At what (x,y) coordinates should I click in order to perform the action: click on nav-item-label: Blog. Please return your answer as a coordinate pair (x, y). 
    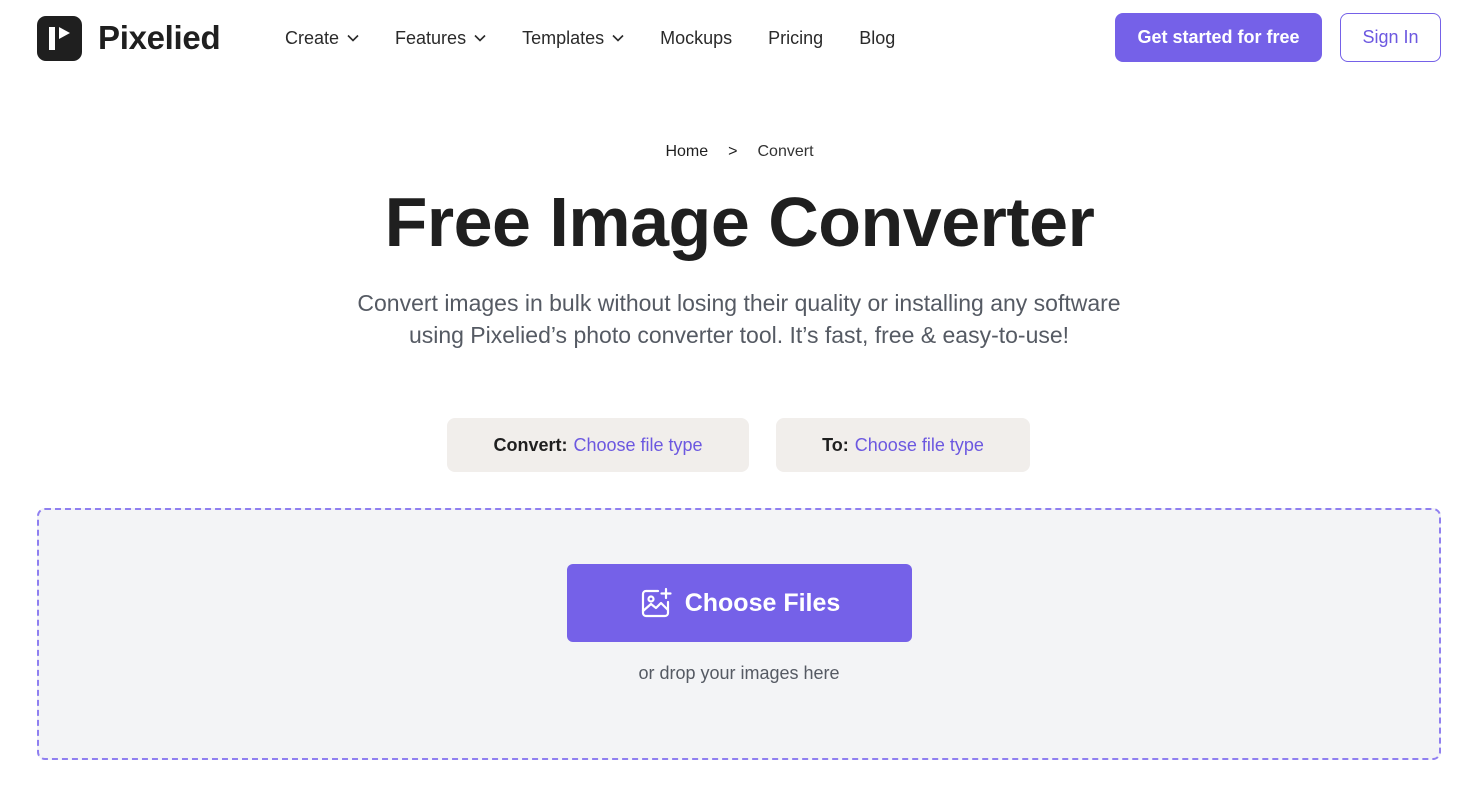
    Looking at the image, I should click on (877, 37).